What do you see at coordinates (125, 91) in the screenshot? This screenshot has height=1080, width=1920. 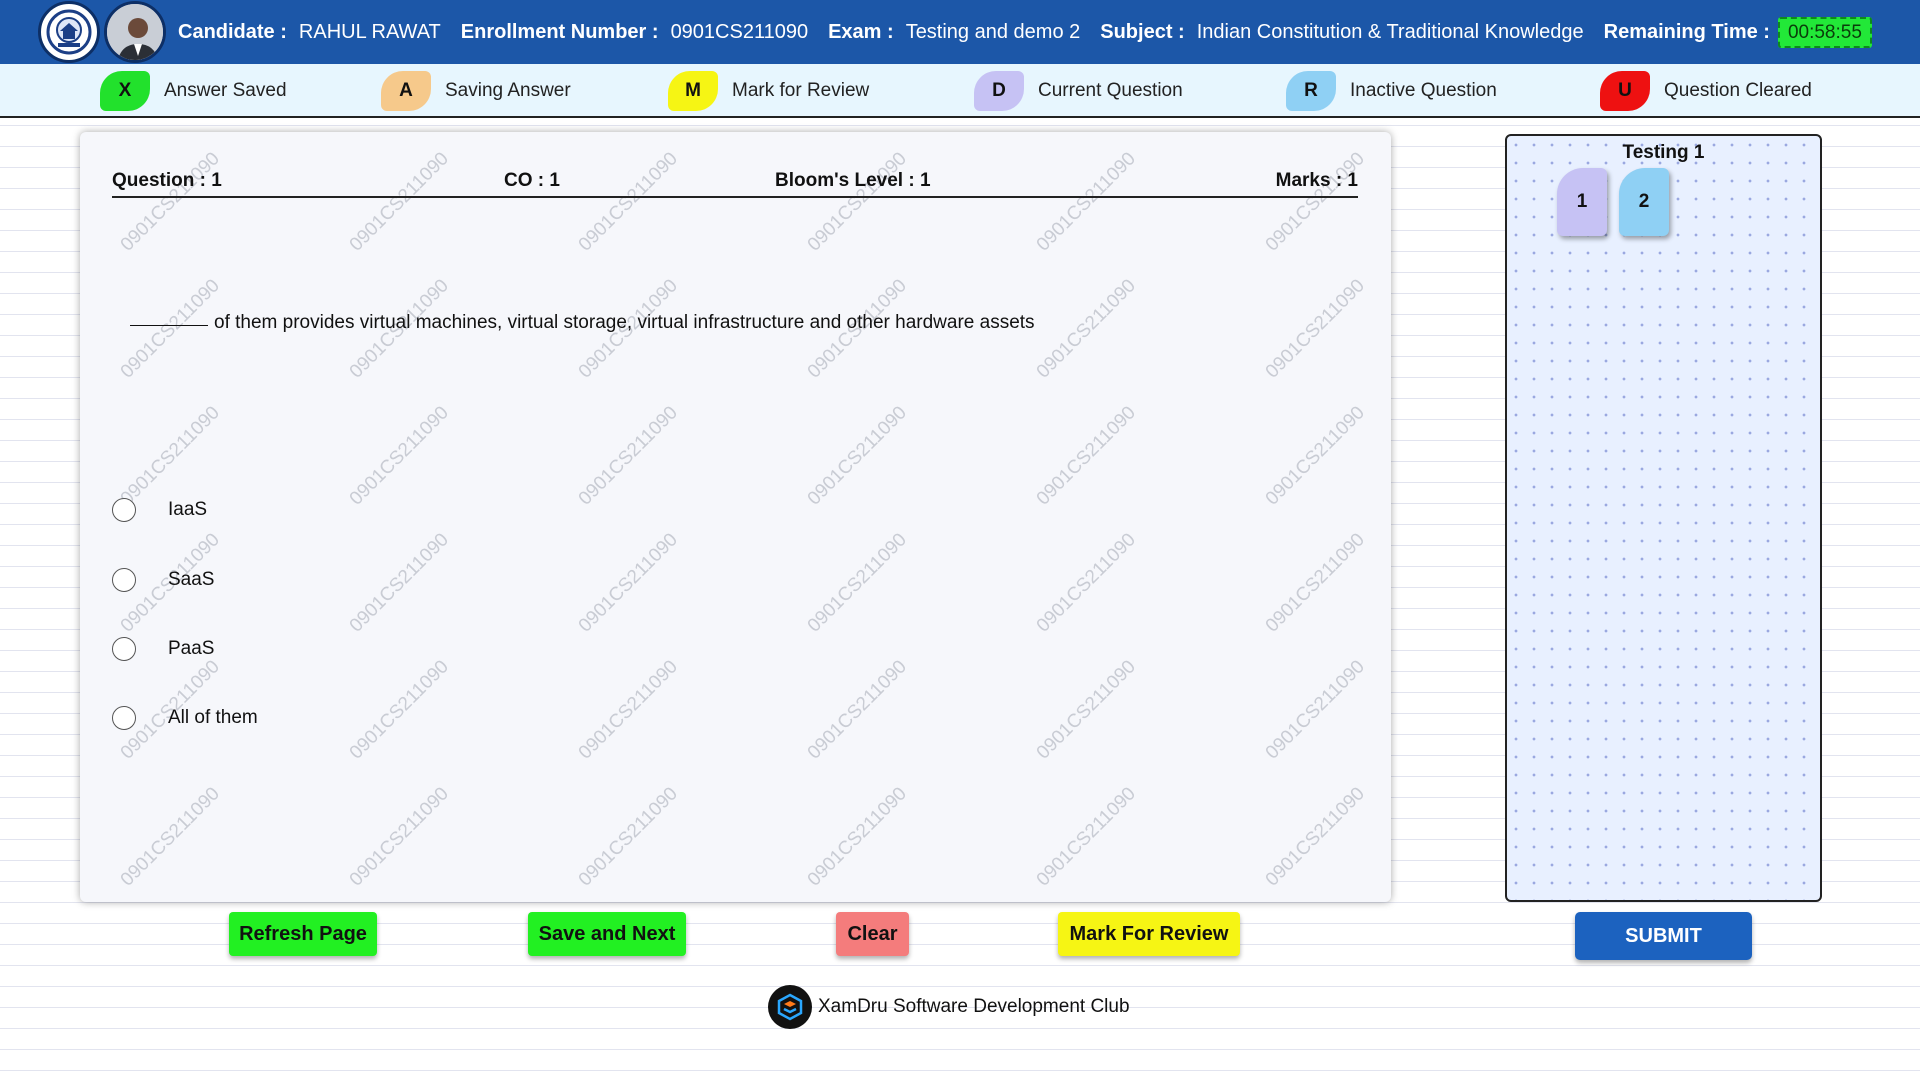 I see `legend-badge: X` at bounding box center [125, 91].